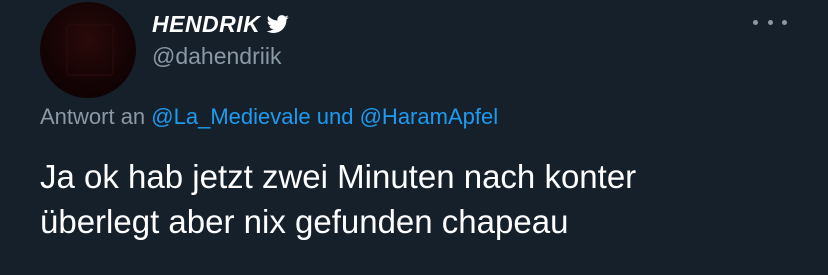 The width and height of the screenshot is (828, 275). I want to click on twitter-bird-icon, so click(278, 24).